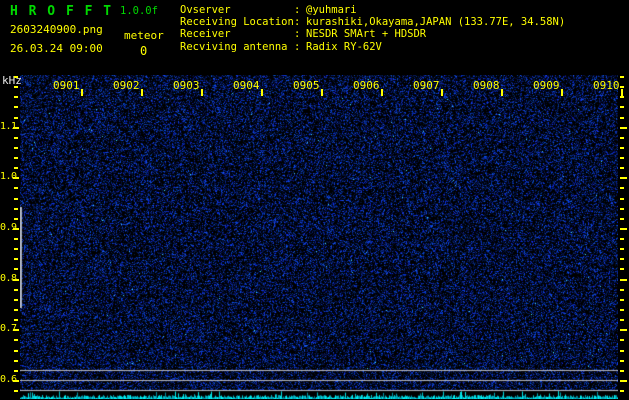 This screenshot has height=400, width=629. I want to click on frequency-unit-label: kHz, so click(12, 80).